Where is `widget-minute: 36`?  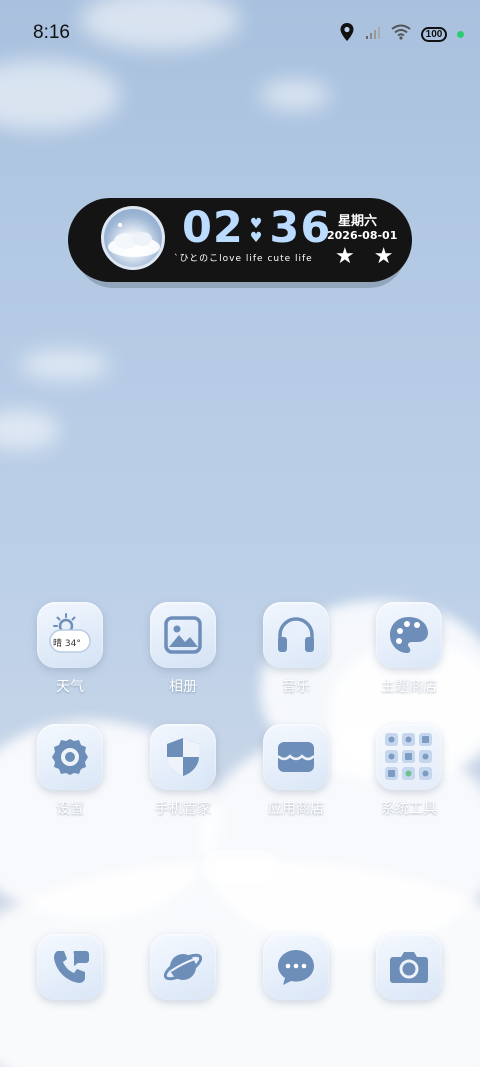
widget-minute: 36 is located at coordinates (300, 228).